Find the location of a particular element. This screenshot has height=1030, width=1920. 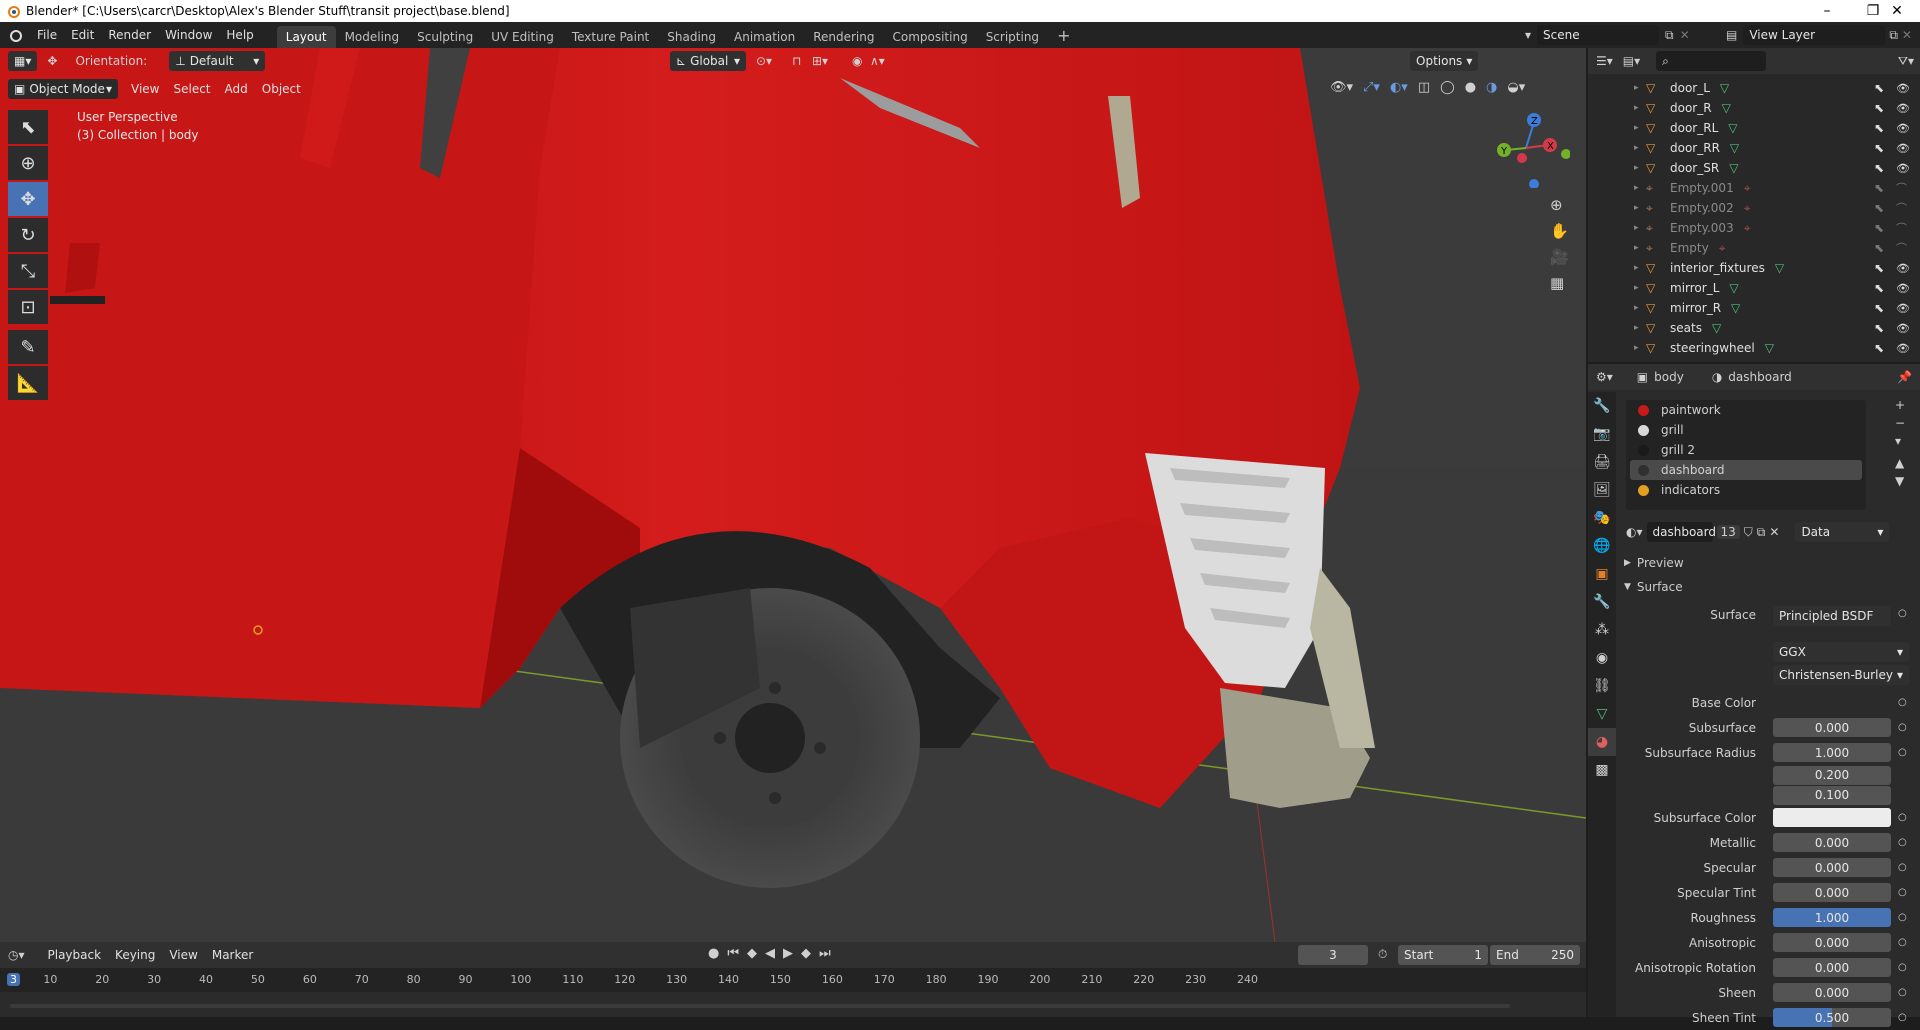

tab-sculpting: Sculpting is located at coordinates (445, 37).